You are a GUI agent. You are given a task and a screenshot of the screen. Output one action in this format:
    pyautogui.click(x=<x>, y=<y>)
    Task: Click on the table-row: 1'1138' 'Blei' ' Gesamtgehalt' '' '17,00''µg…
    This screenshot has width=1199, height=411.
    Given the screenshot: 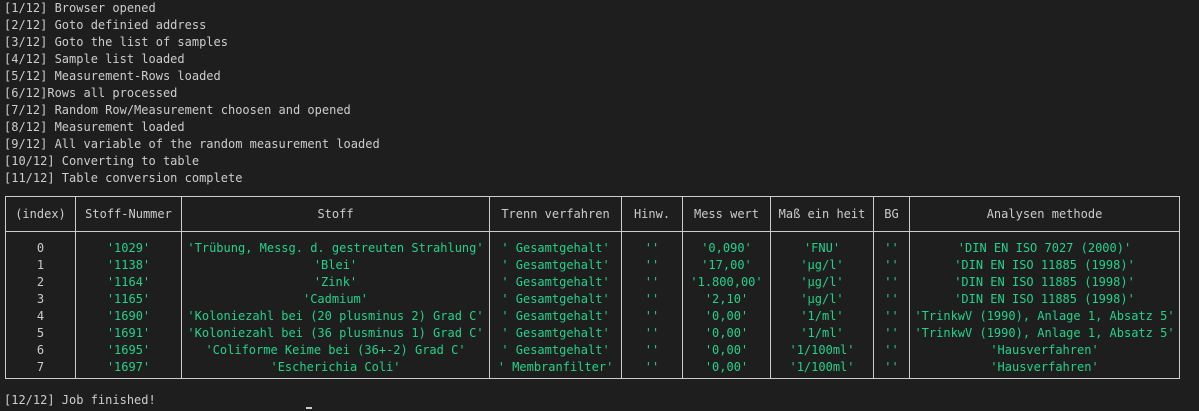 What is the action you would take?
    pyautogui.click(x=592, y=265)
    